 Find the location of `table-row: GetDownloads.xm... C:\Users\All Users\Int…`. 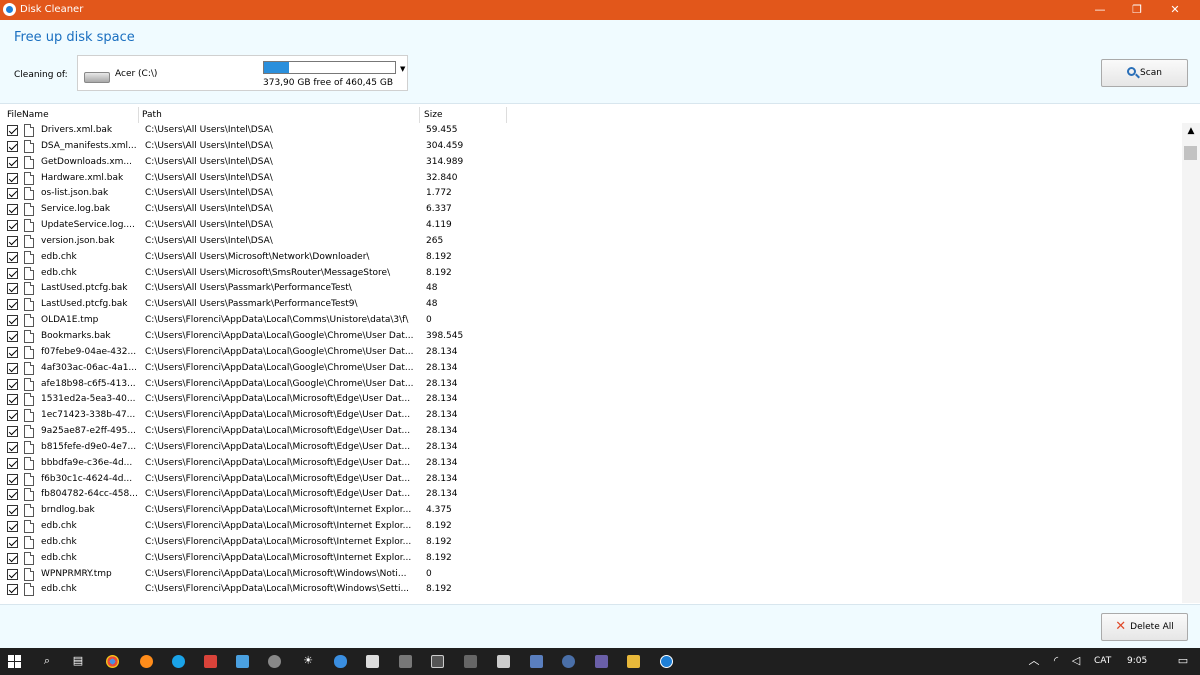

table-row: GetDownloads.xm... C:\Users\All Users\Int… is located at coordinates (590, 163).